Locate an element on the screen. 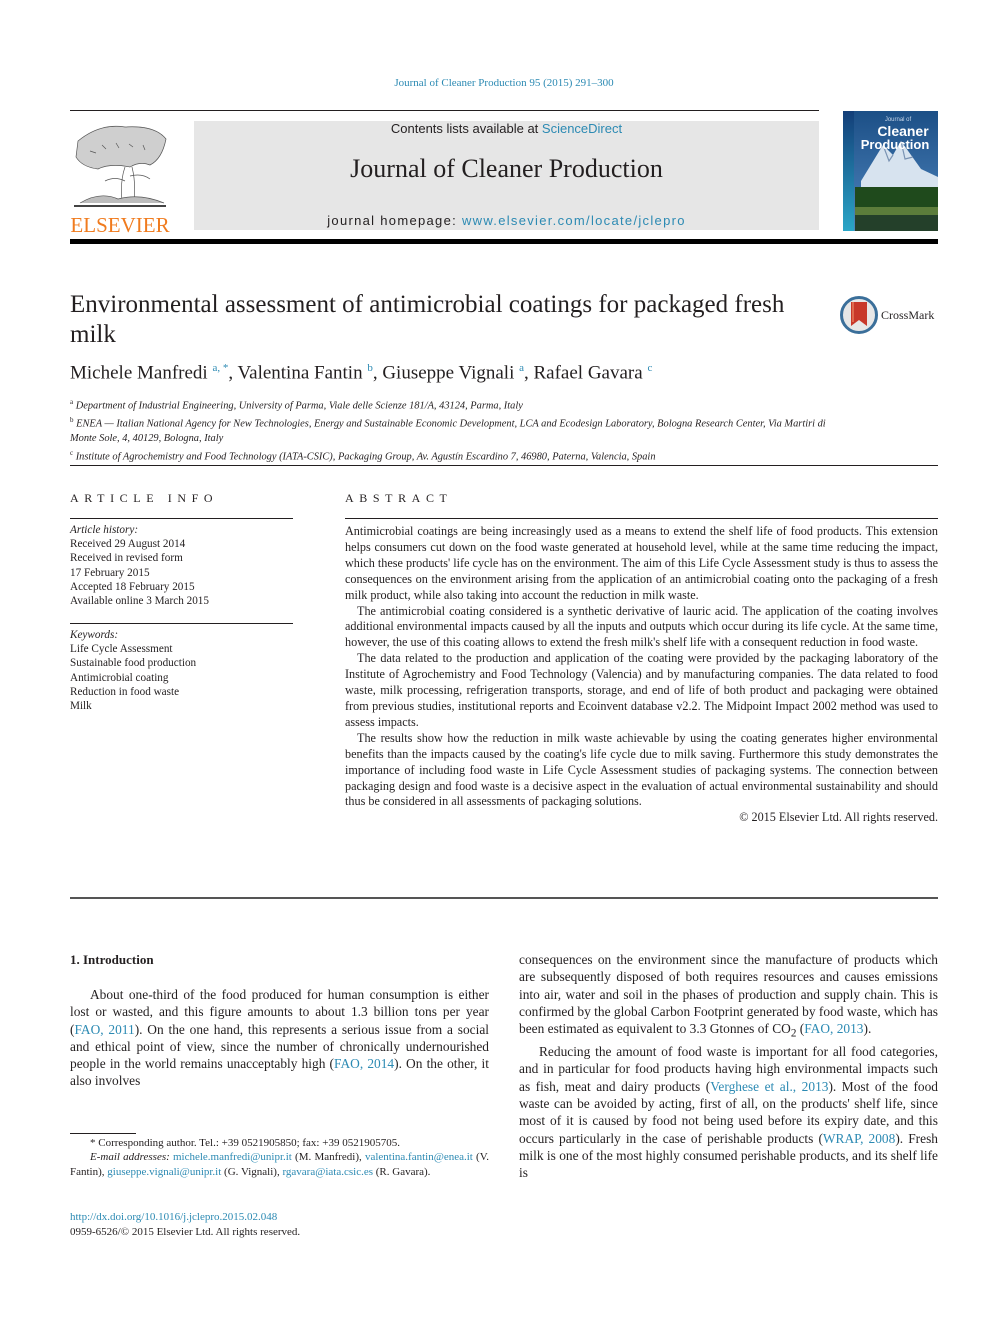  abstract-bottom-rule is located at coordinates (504, 898).